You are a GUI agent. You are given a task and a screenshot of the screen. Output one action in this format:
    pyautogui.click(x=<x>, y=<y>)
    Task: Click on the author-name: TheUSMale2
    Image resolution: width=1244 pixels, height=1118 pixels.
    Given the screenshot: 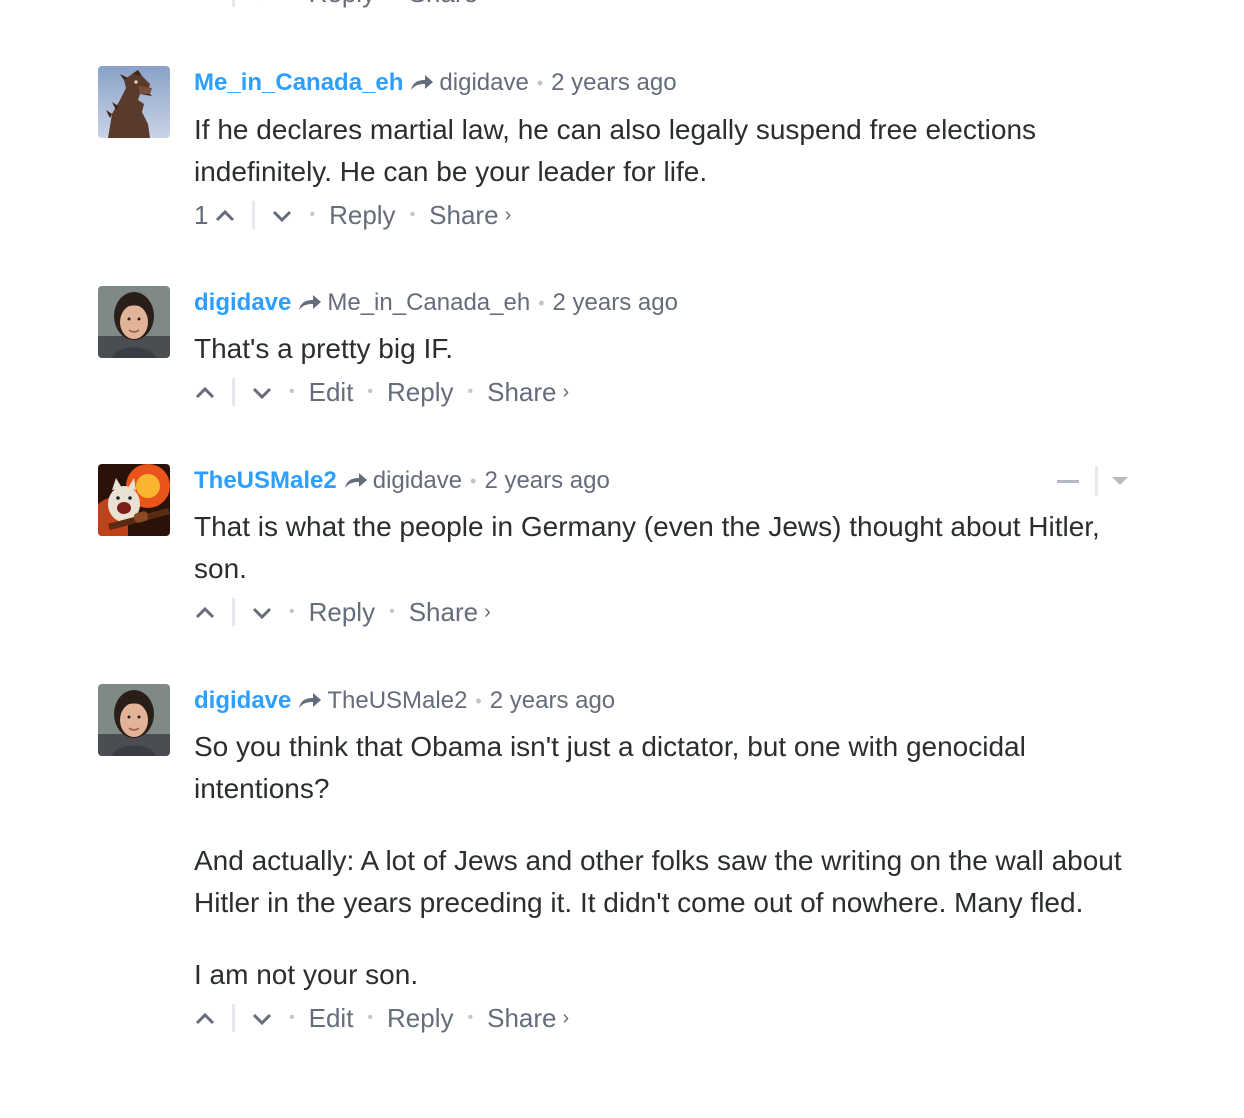 What is the action you would take?
    pyautogui.click(x=265, y=481)
    